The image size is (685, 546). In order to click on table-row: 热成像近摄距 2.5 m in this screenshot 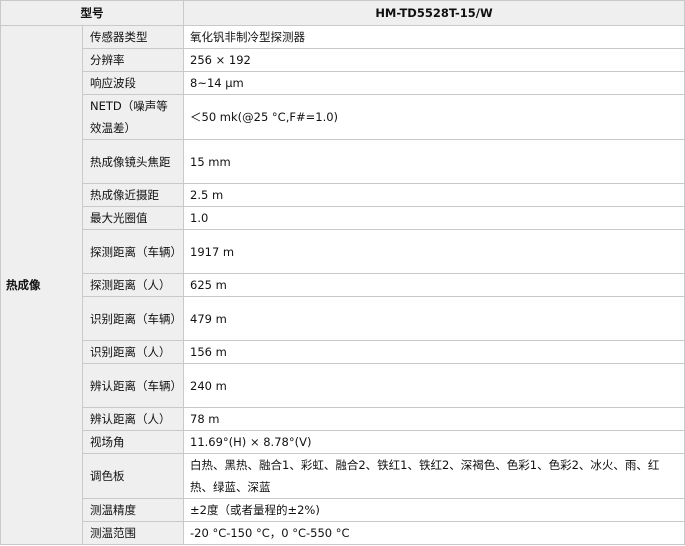, I will do `click(343, 195)`.